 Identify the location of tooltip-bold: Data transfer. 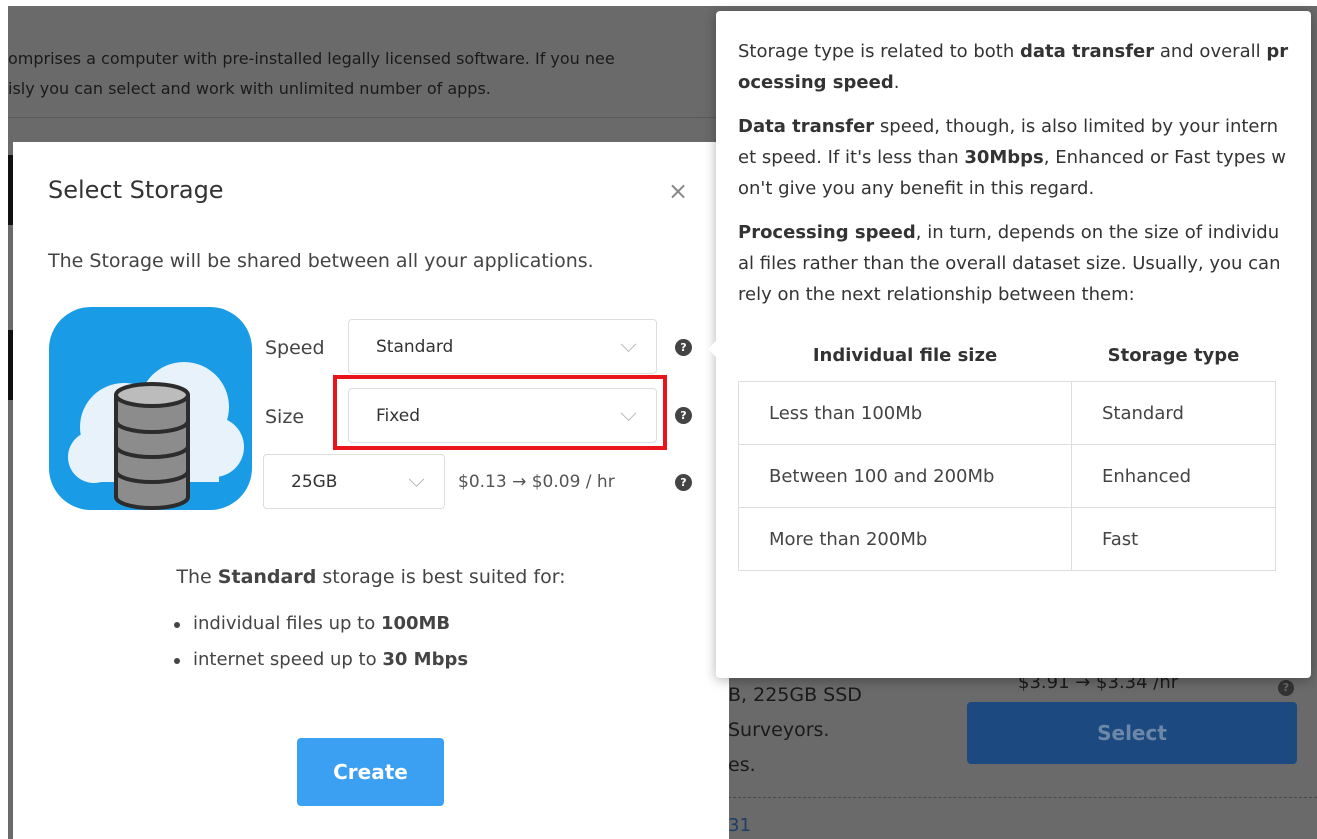
(806, 126).